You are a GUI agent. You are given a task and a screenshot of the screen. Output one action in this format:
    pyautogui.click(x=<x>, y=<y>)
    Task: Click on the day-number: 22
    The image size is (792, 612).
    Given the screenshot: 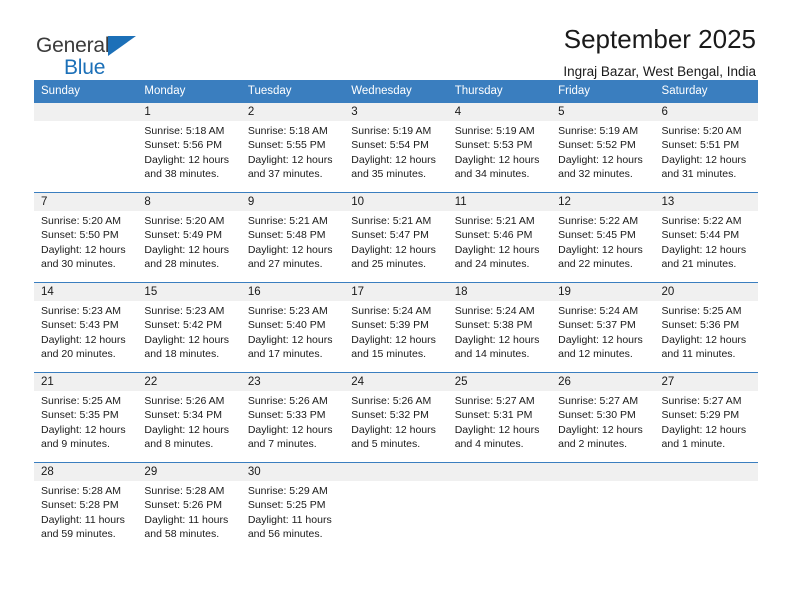 What is the action you would take?
    pyautogui.click(x=189, y=382)
    